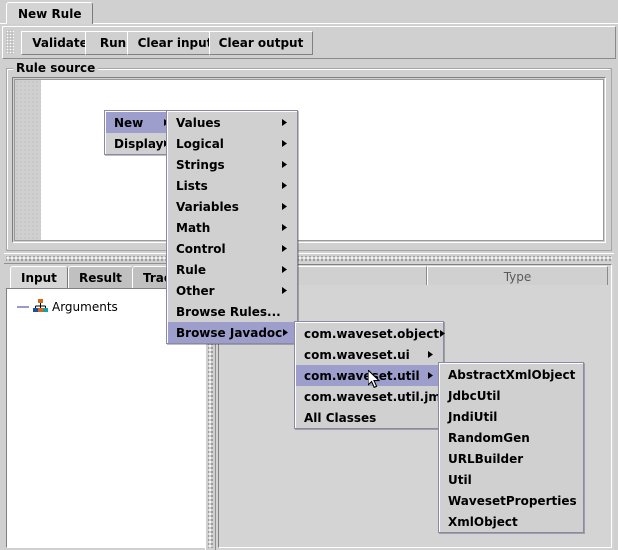 Image resolution: width=618 pixels, height=550 pixels. Describe the element at coordinates (175, 43) in the screenshot. I see `clear-input-button-label: Clear input` at that location.